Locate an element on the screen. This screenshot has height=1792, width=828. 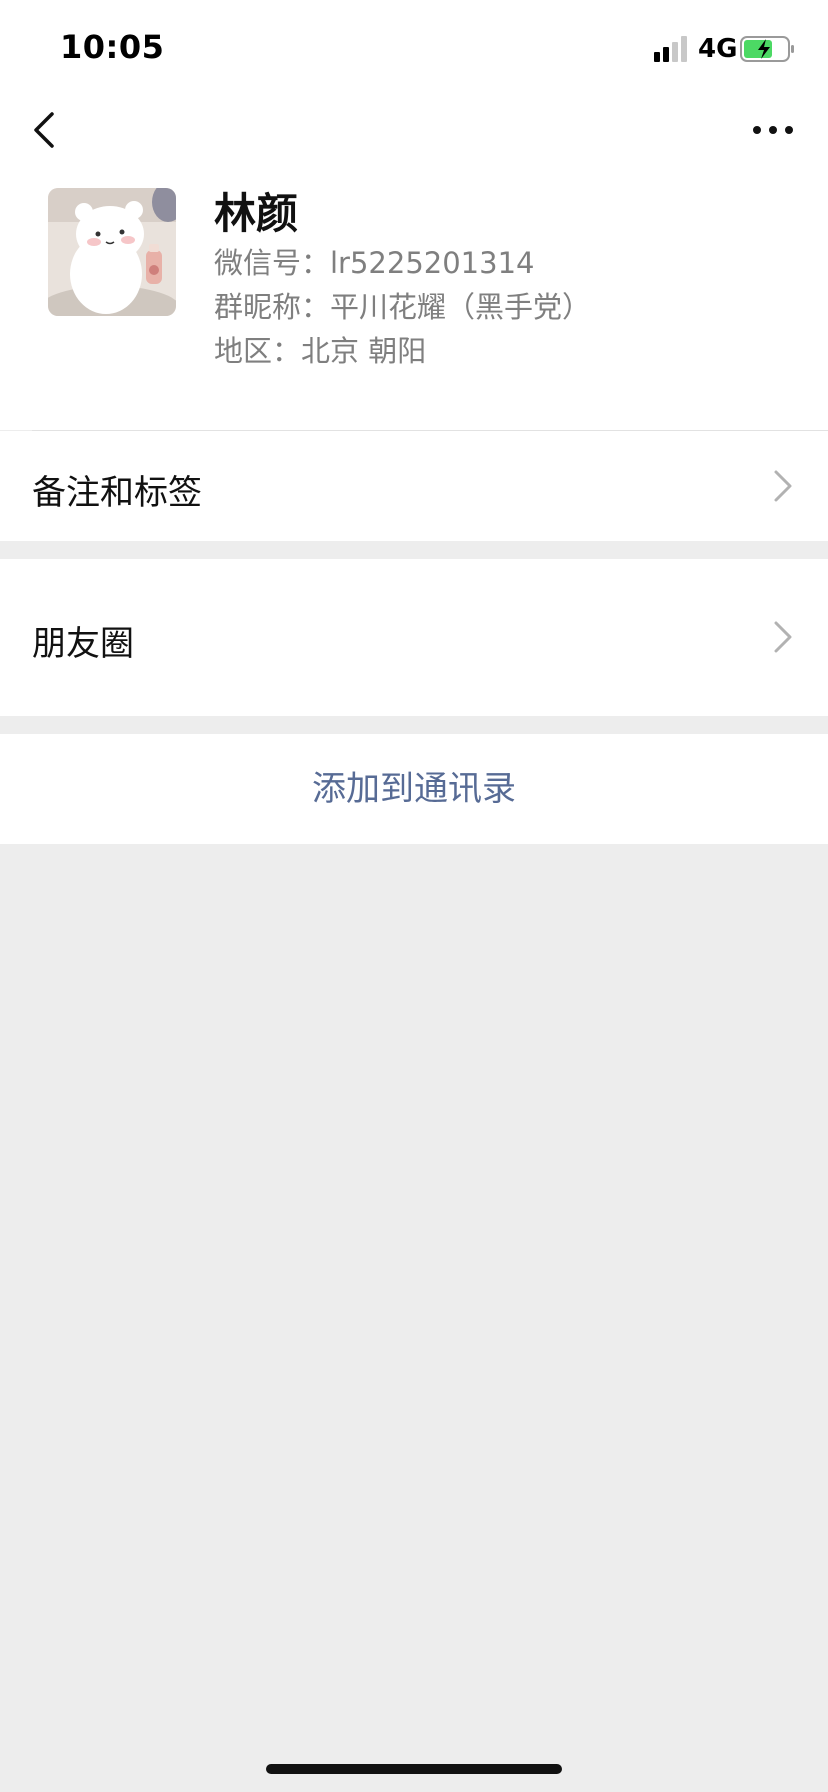
chevron-left-icon is located at coordinates (44, 130).